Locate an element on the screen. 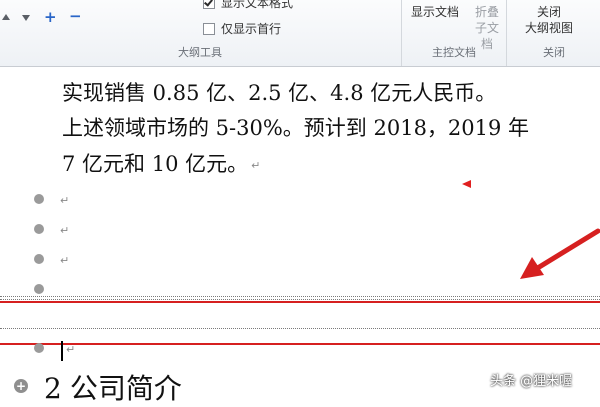 Image resolution: width=600 pixels, height=407 pixels. body-text-line: 7 亿元和 10 亿元。 ↵ is located at coordinates (161, 163).